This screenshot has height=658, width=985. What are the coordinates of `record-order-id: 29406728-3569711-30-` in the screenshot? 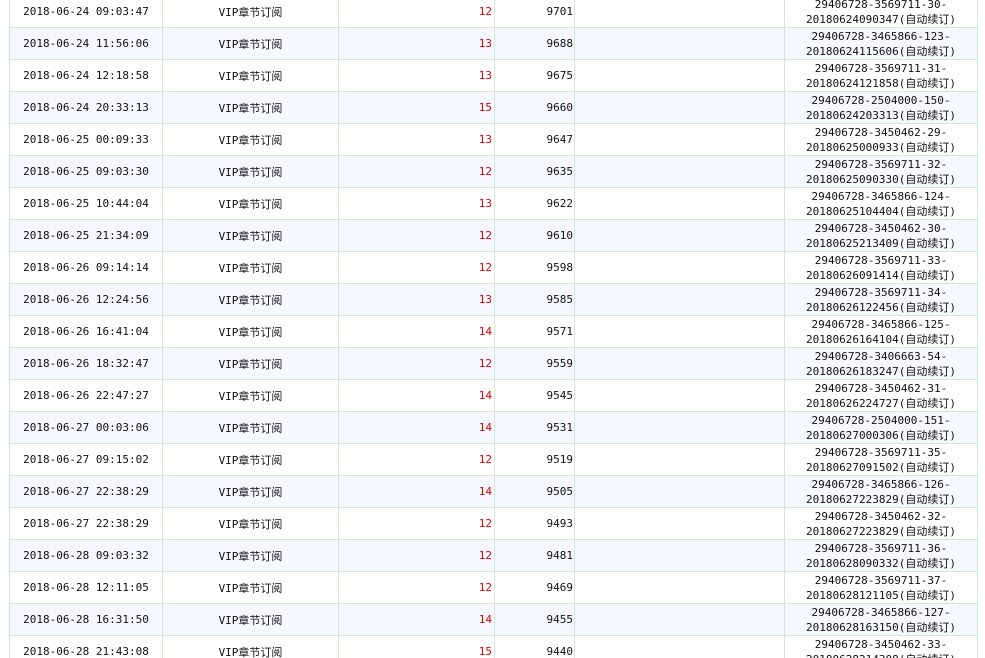 It's located at (881, 5).